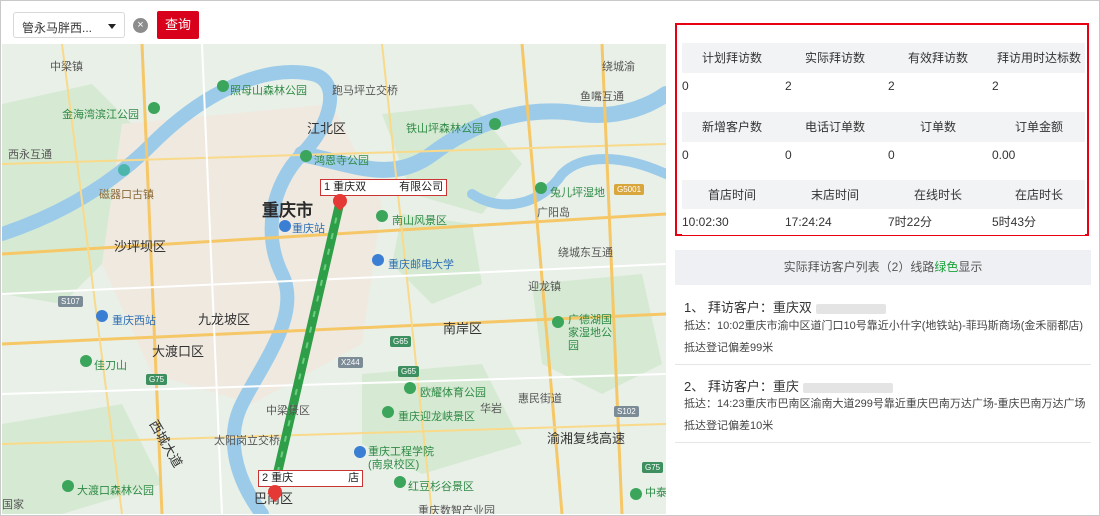 The height and width of the screenshot is (516, 1100). I want to click on stats-value-row: 10:02:30 17:24:24 7时22分 5时43分, so click(883, 222).